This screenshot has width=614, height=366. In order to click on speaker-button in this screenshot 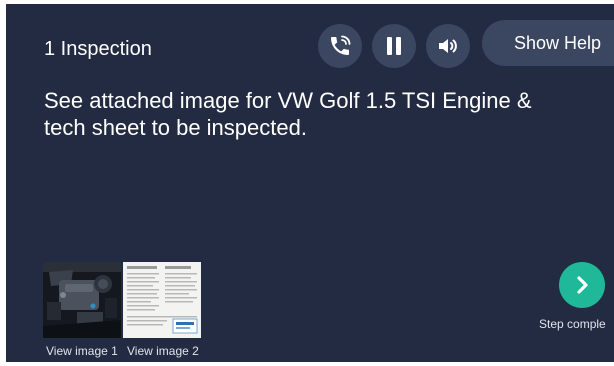, I will do `click(448, 46)`.